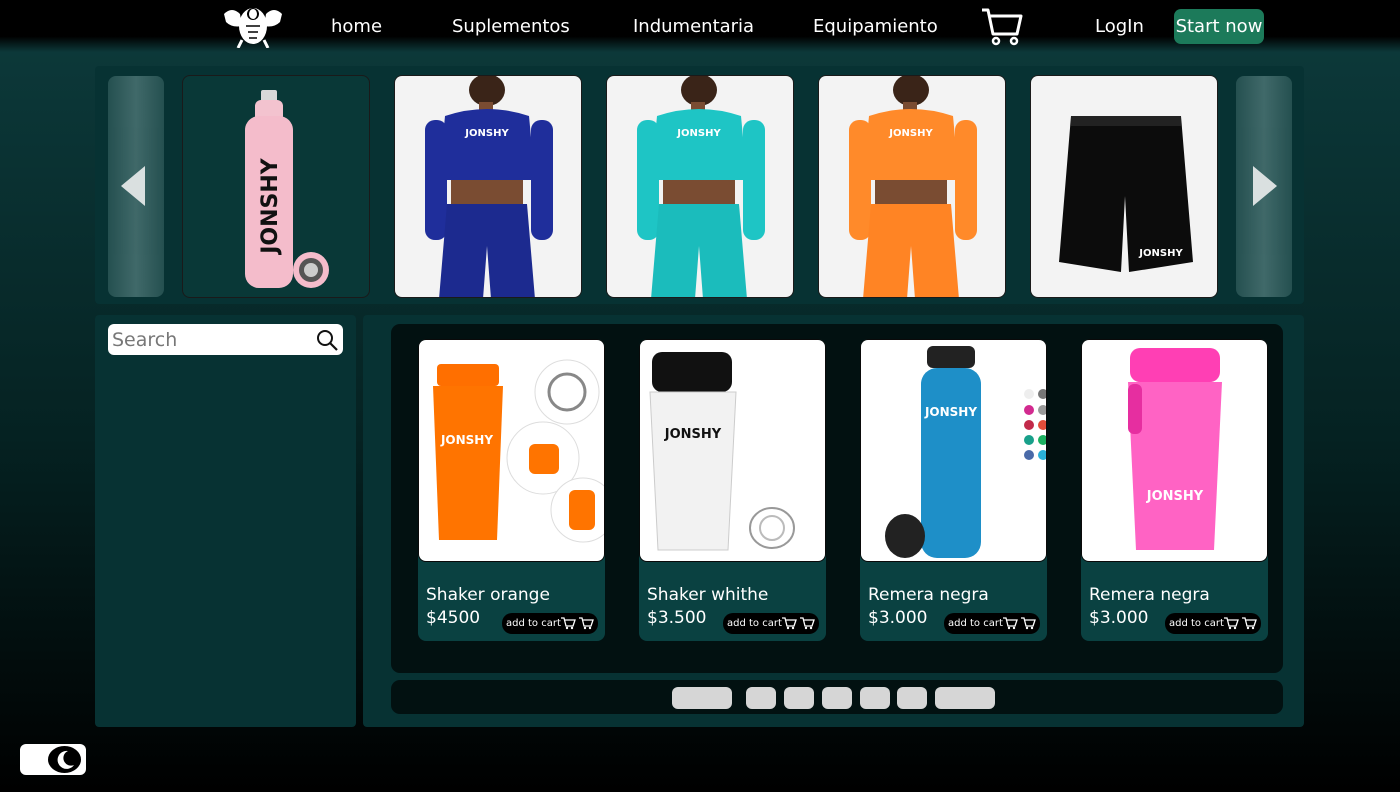  I want to click on search-input, so click(210, 339).